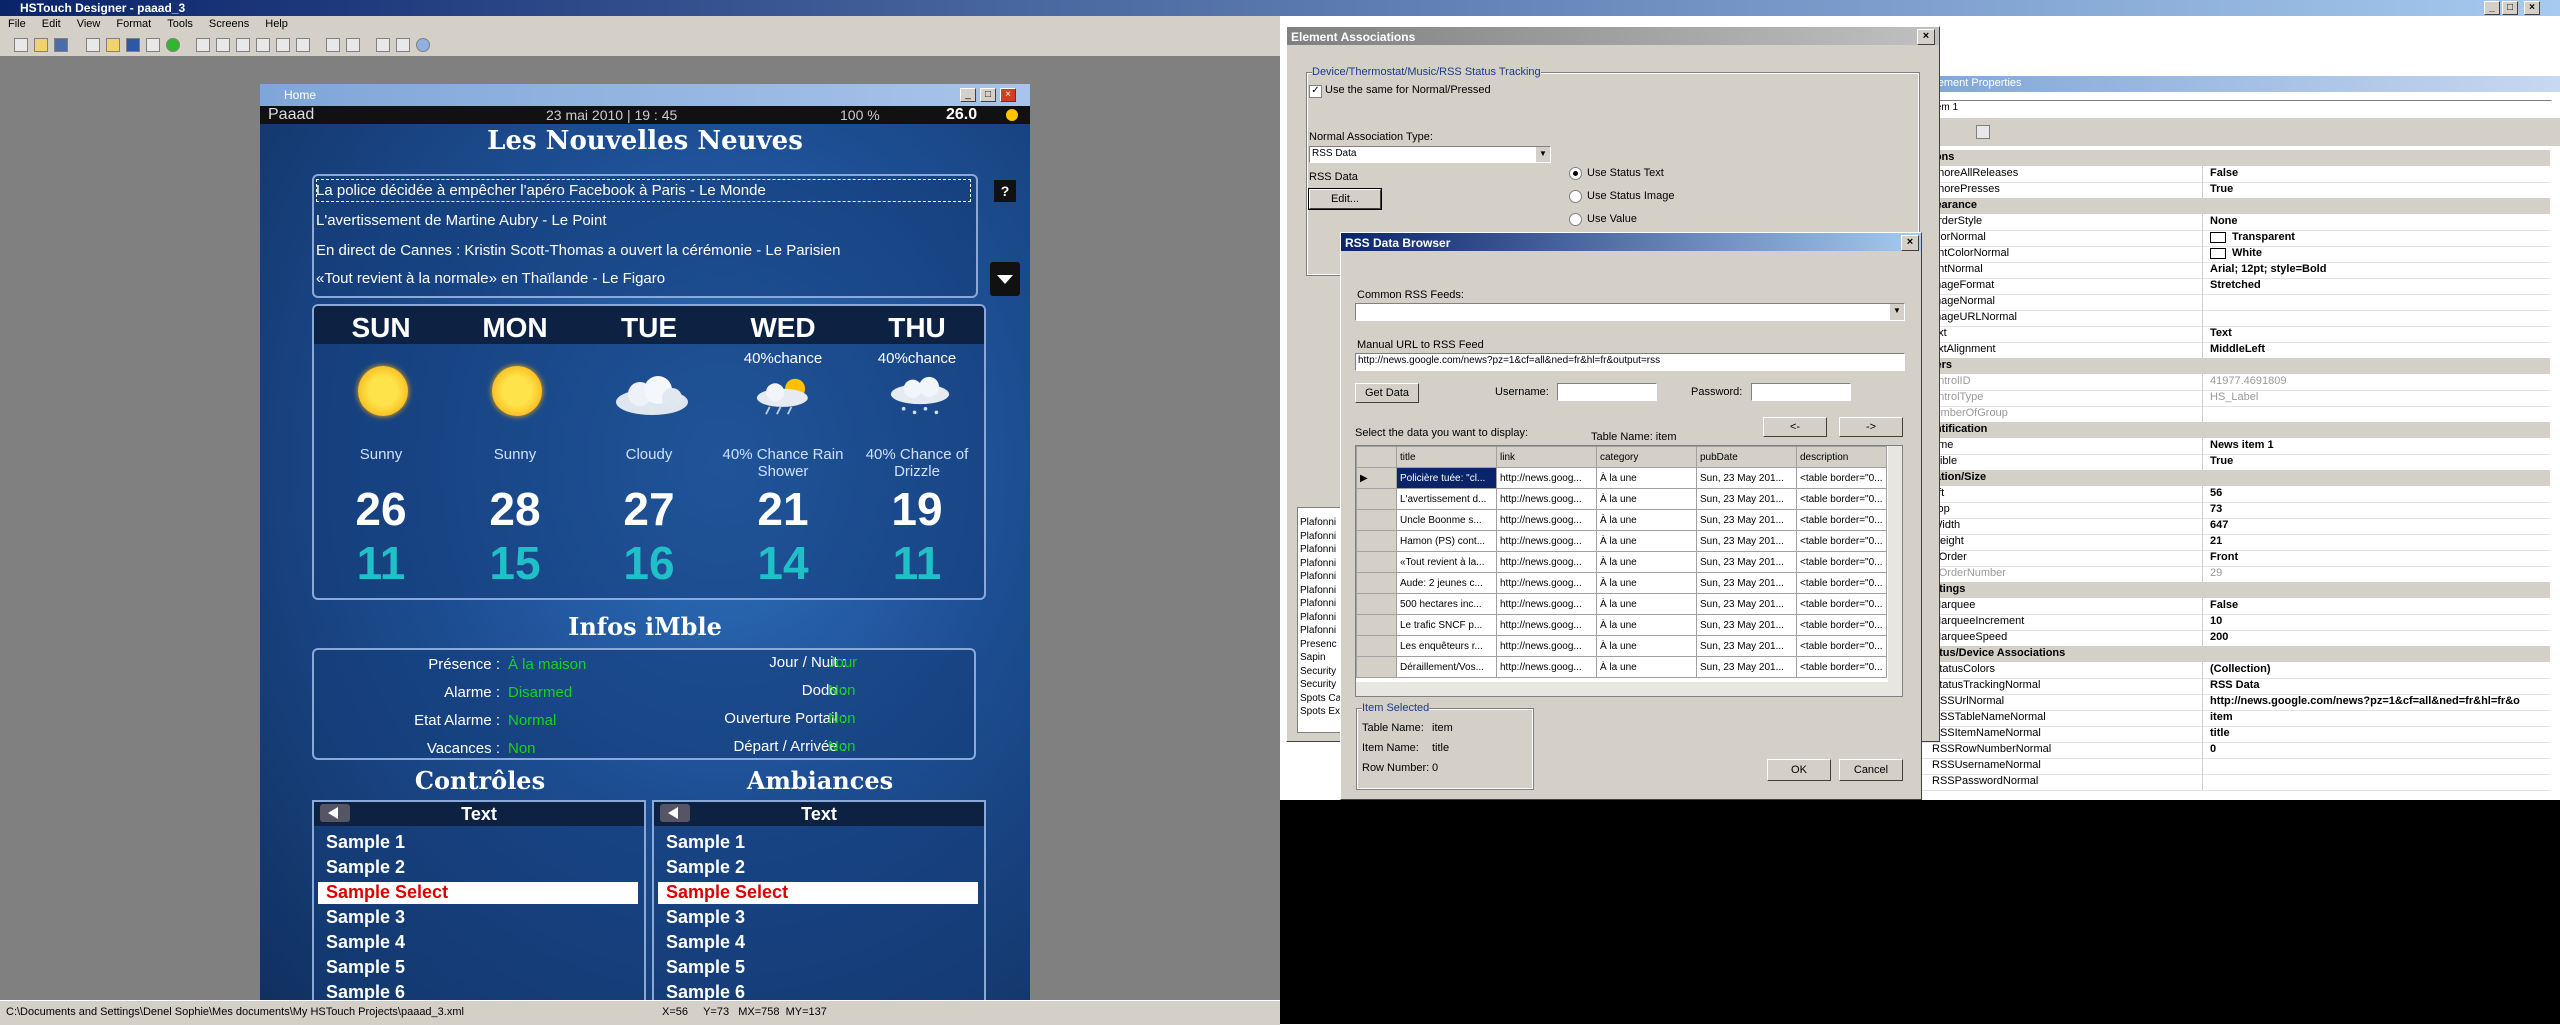 The height and width of the screenshot is (1025, 2560). What do you see at coordinates (2235, 766) in the screenshot?
I see `property-row: RSSUsernameNormal` at bounding box center [2235, 766].